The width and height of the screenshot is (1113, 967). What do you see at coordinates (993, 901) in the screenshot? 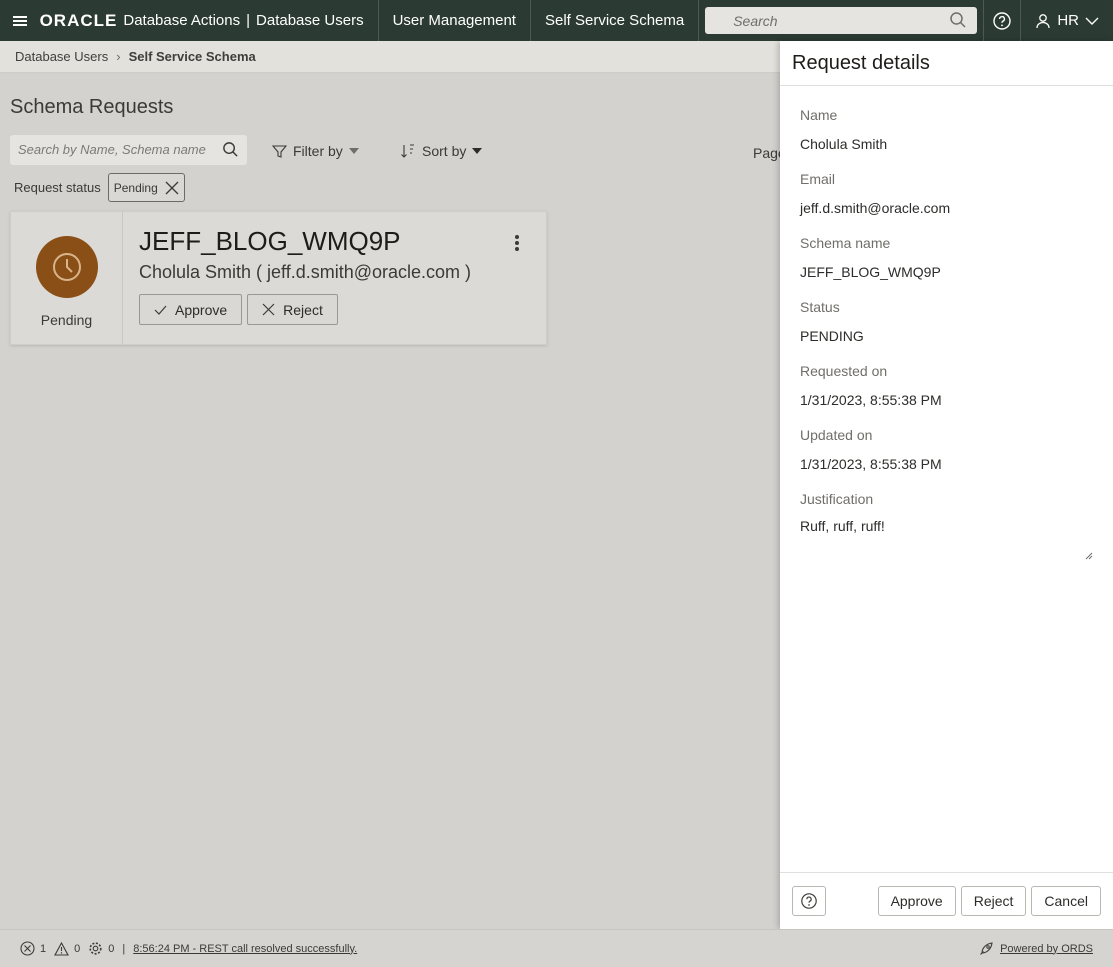
I see `drawer-reject-button: Reject` at bounding box center [993, 901].